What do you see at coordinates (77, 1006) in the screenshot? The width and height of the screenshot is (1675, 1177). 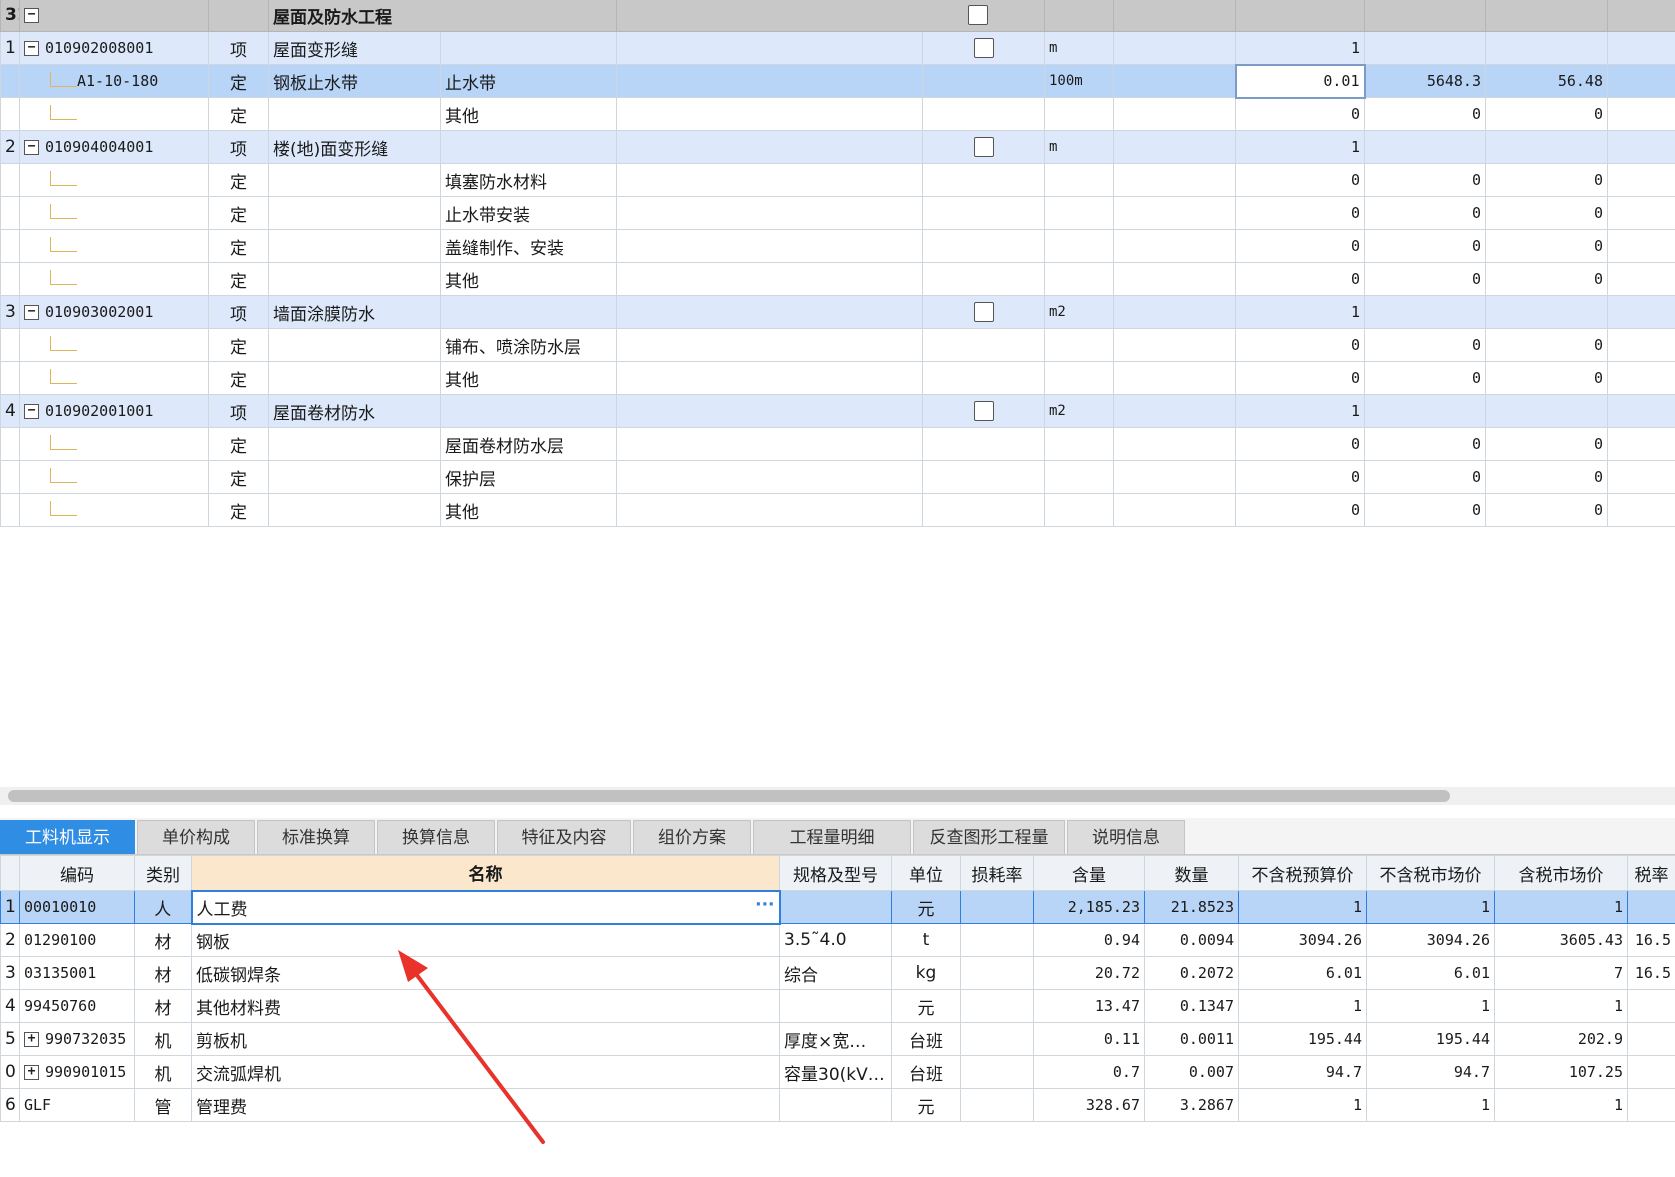 I see `code-cell: 99450760` at bounding box center [77, 1006].